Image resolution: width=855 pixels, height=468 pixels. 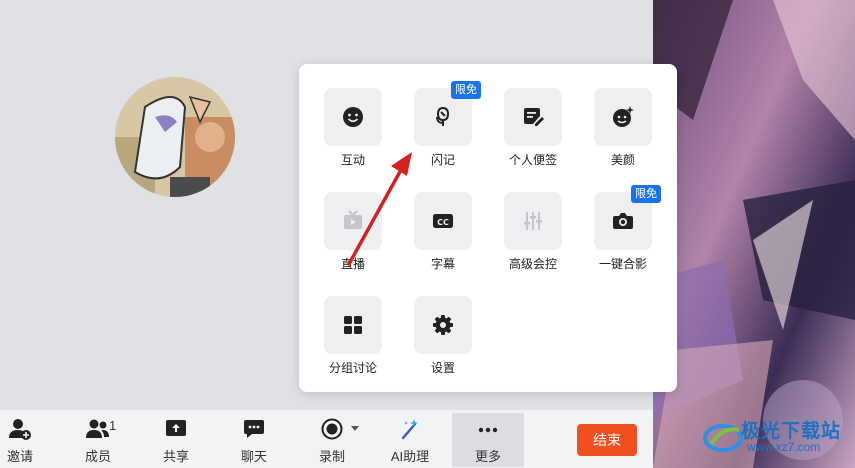 I want to click on beauty-face-icon, so click(x=623, y=116).